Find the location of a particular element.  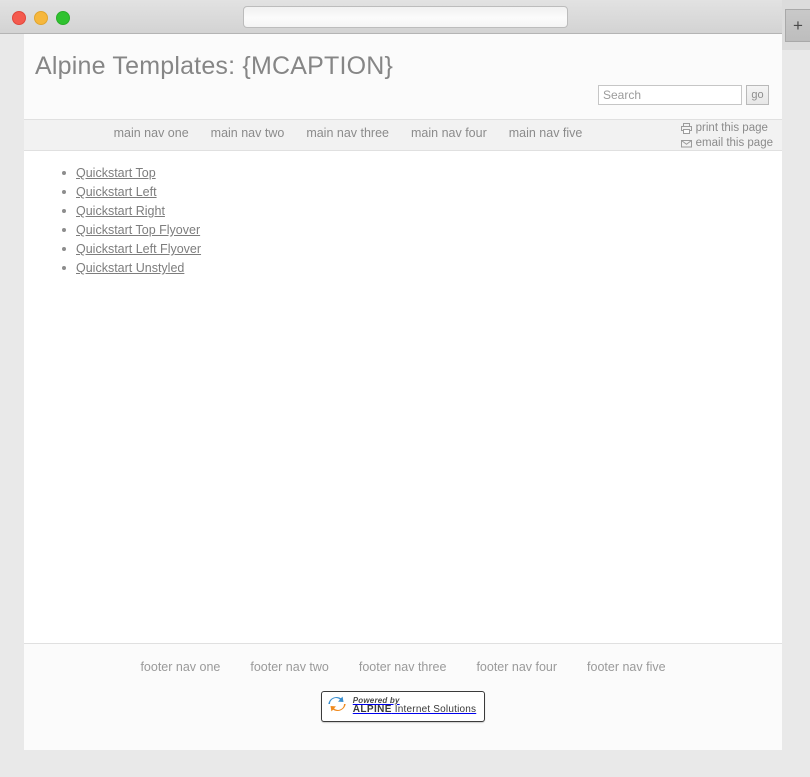

main-nav-item-four: main nav four is located at coordinates (449, 133).